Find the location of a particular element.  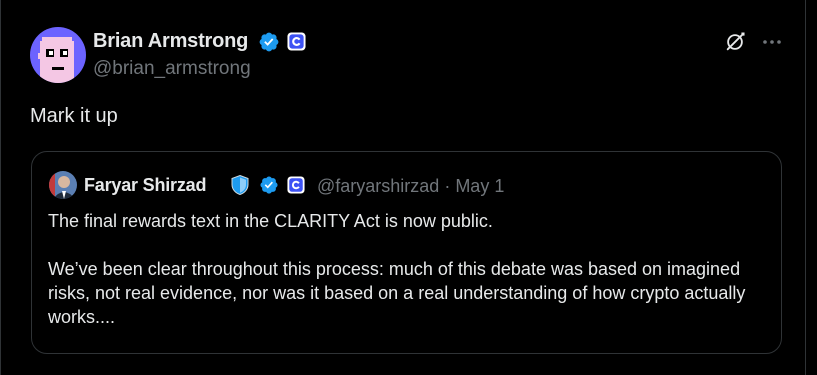

pixel-avatar-icon is located at coordinates (58, 55).